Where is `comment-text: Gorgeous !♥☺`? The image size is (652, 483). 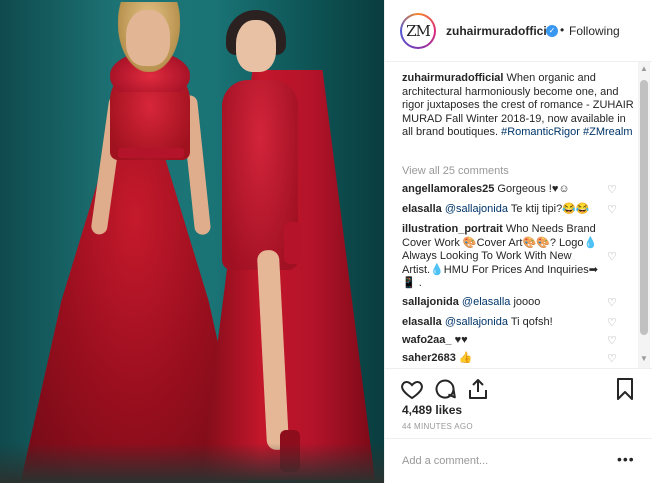
comment-text: Gorgeous !♥☺ is located at coordinates (533, 189).